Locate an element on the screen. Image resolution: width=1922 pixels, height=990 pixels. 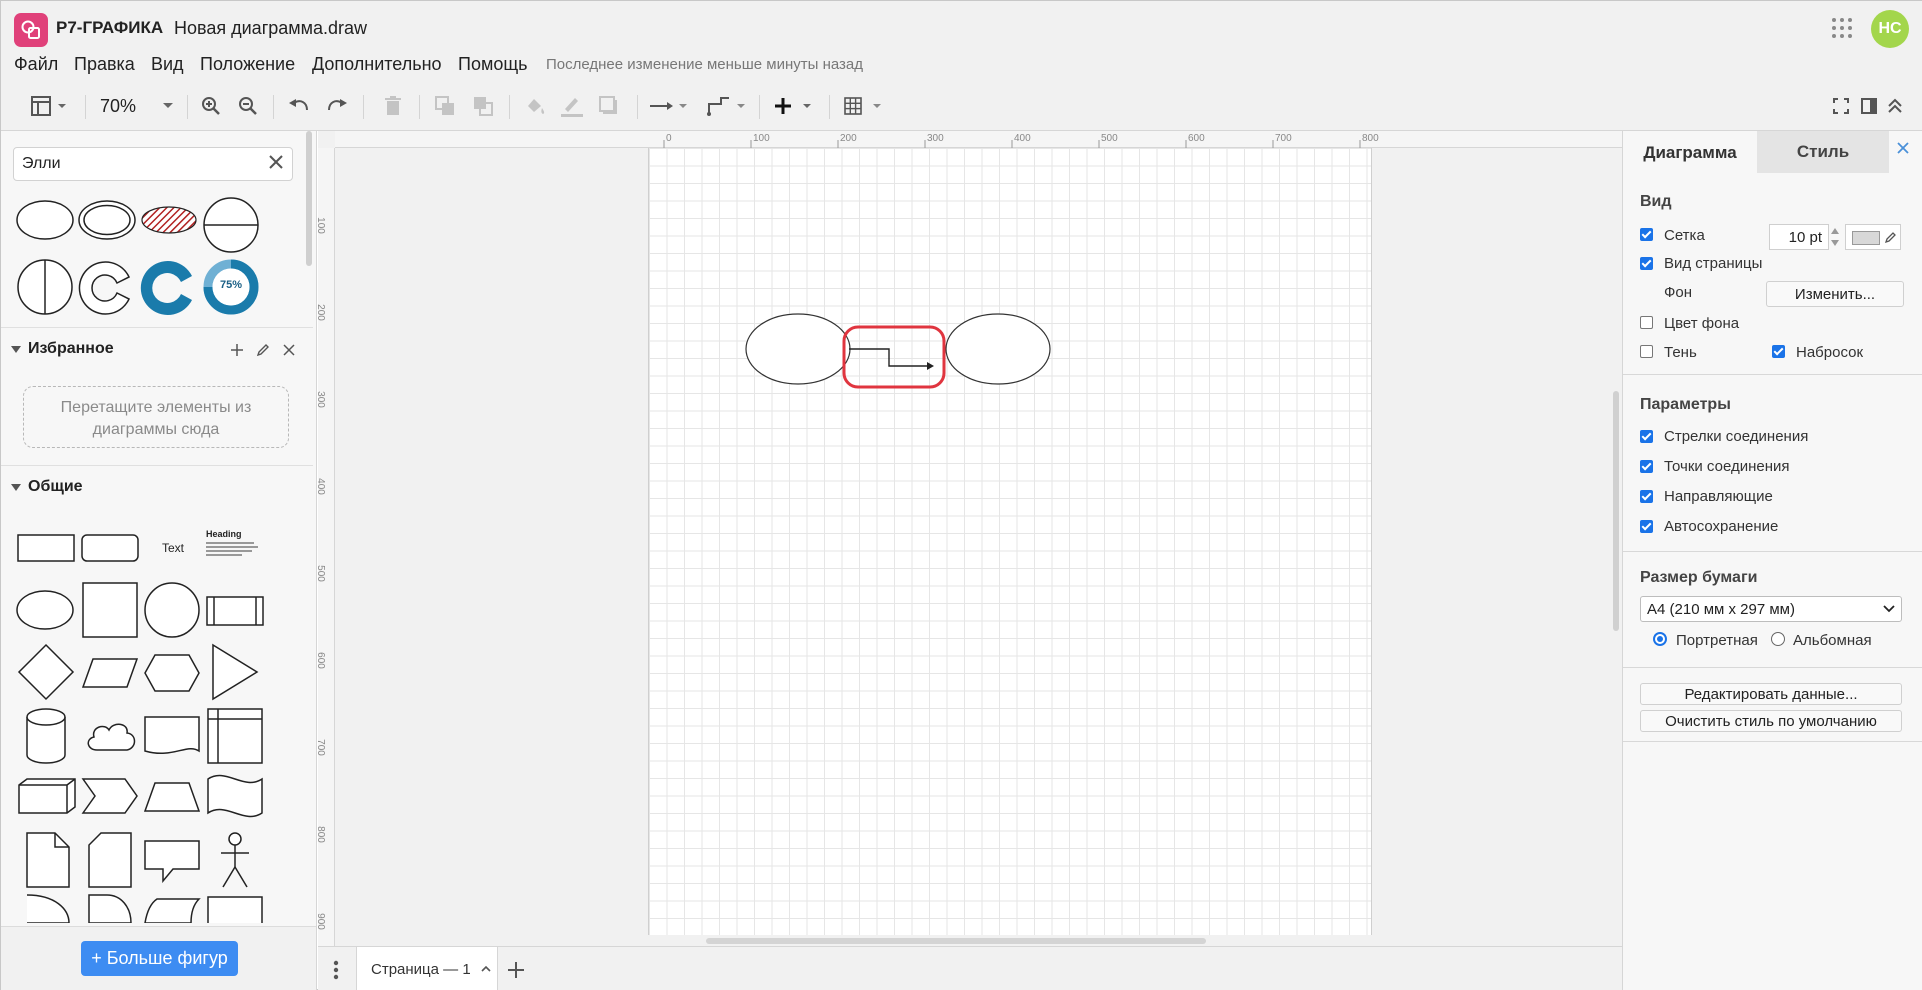
shadow-icon is located at coordinates (609, 106).